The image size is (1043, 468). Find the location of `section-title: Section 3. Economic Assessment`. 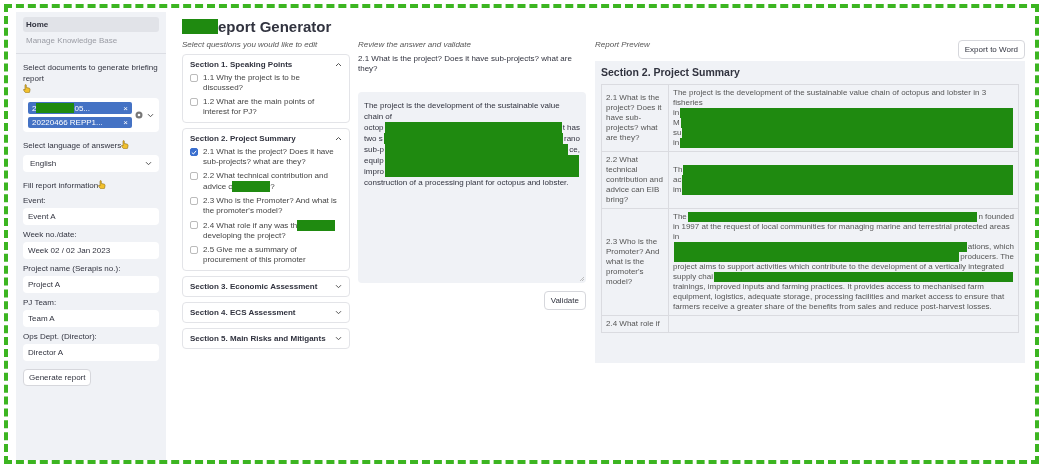

section-title: Section 3. Economic Assessment is located at coordinates (254, 286).